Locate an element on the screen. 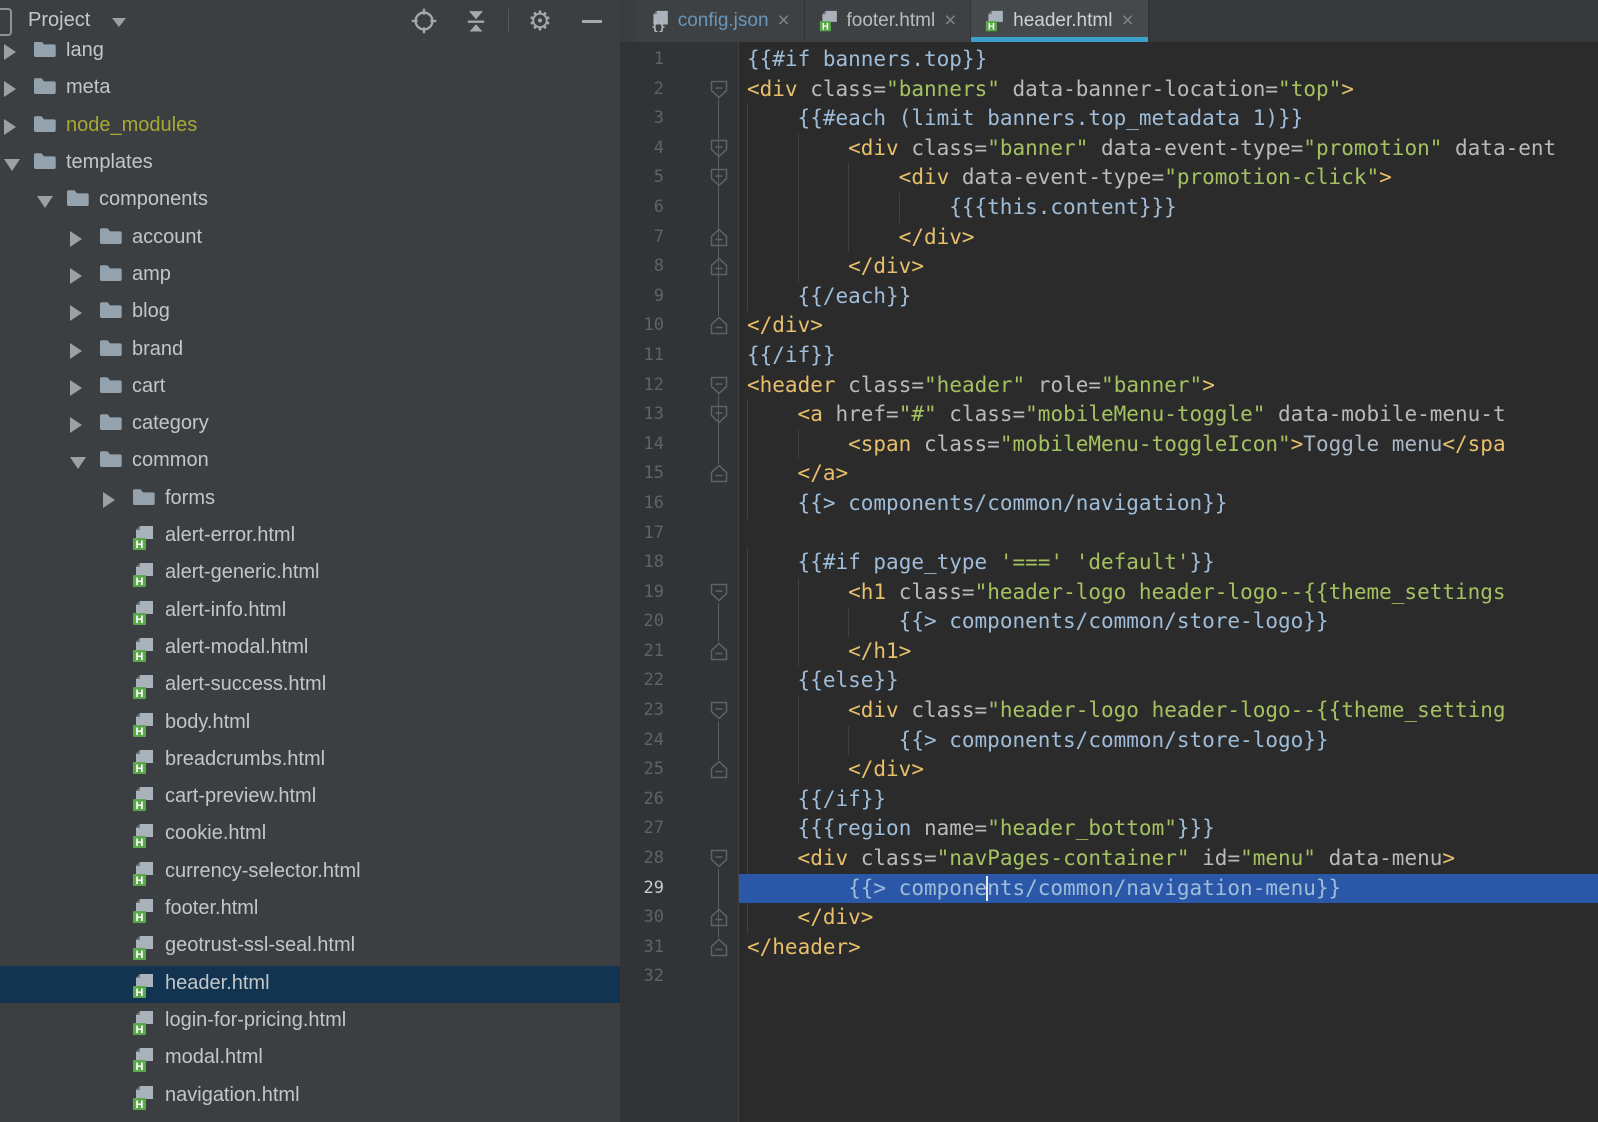 This screenshot has width=1598, height=1122. project-toolbar-title: Project is located at coordinates (59, 20).